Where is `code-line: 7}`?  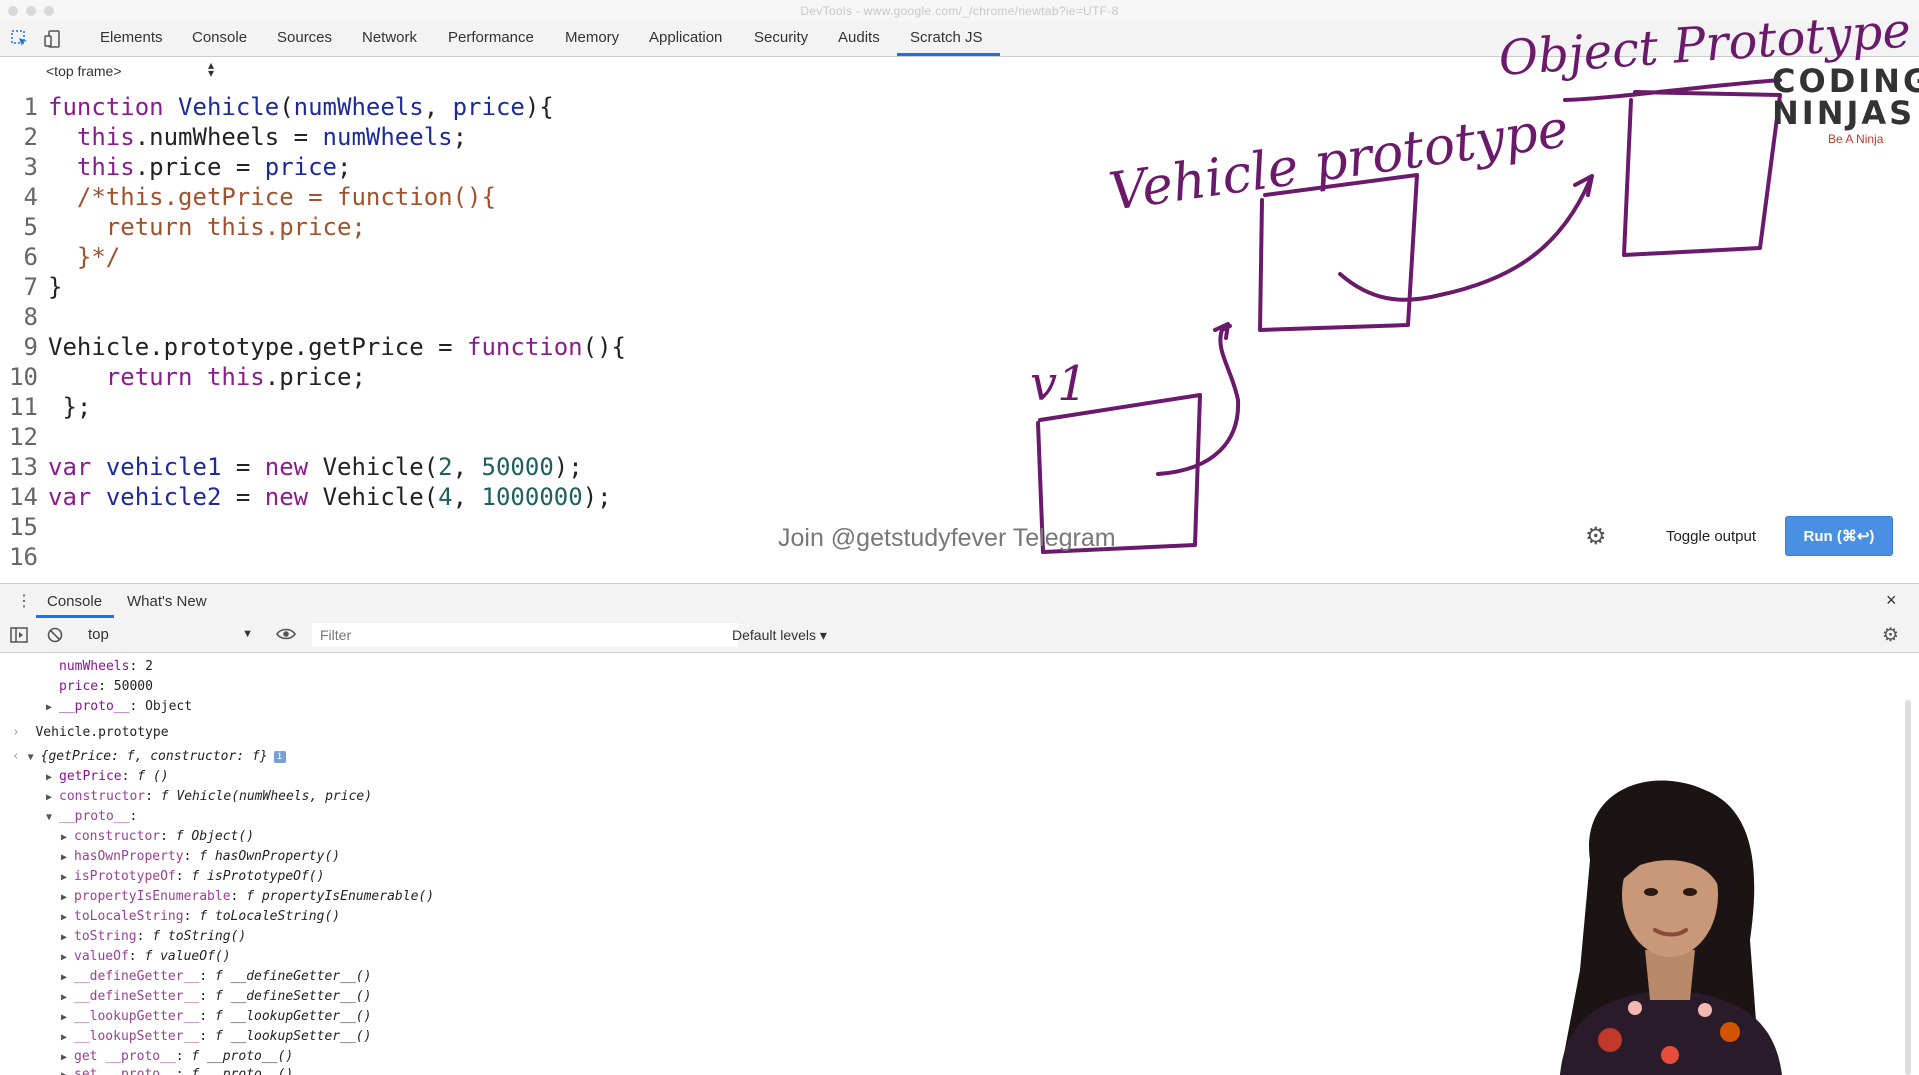 code-line: 7} is located at coordinates (43, 287).